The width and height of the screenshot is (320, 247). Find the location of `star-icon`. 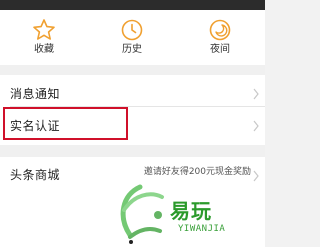

star-icon is located at coordinates (44, 29).